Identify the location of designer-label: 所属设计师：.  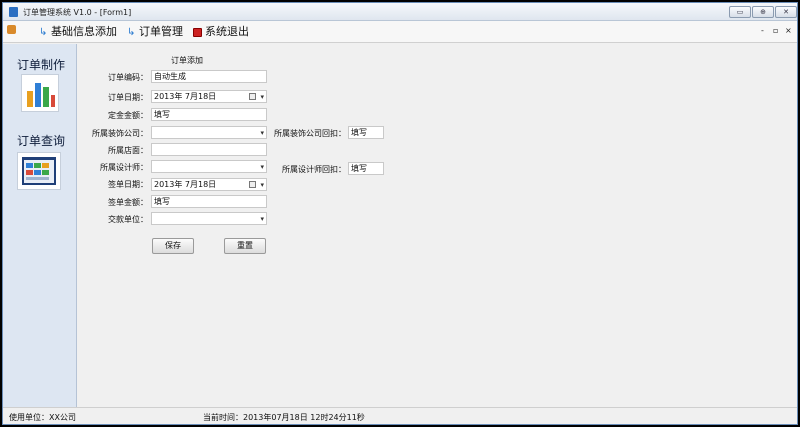
(124, 167).